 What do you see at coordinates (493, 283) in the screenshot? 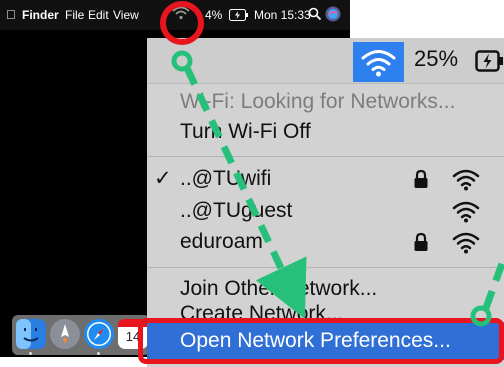
I see `arrow-dashed` at bounding box center [493, 283].